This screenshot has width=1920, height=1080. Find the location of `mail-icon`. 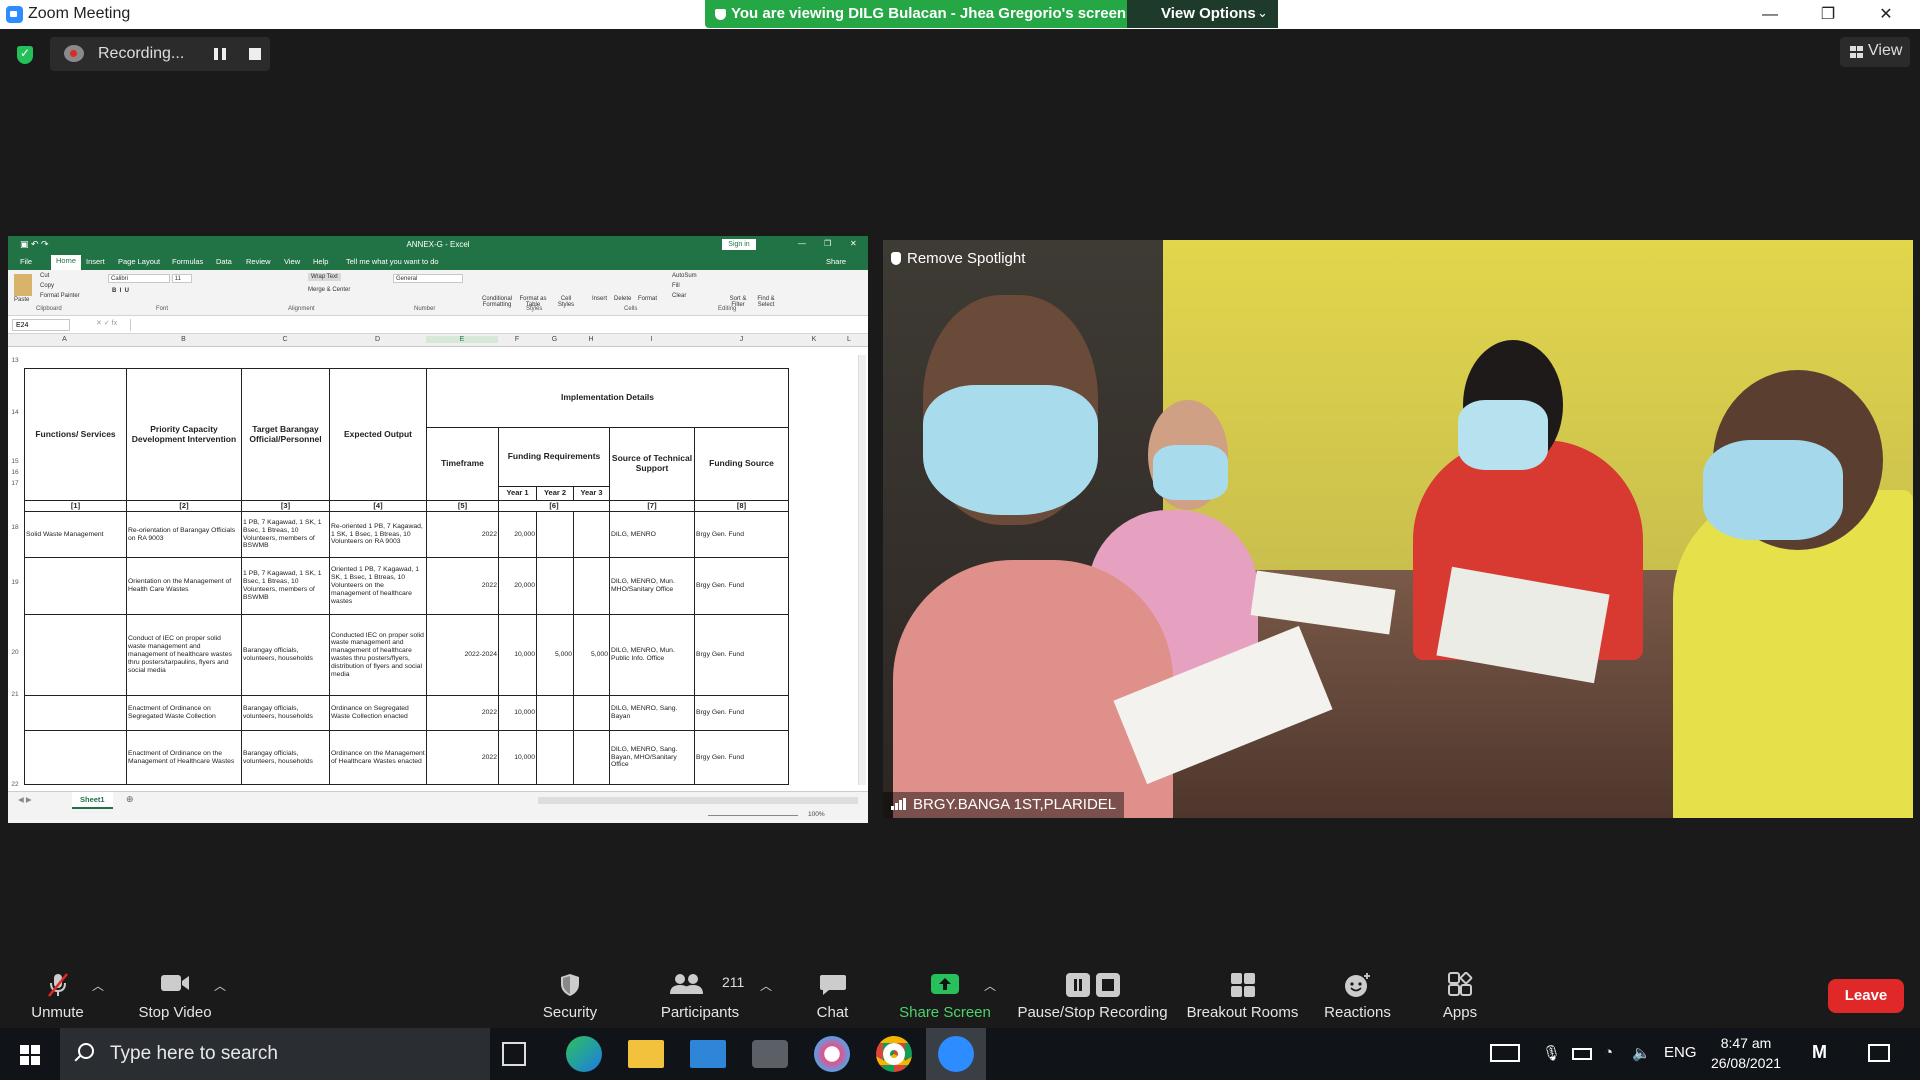

mail-icon is located at coordinates (708, 1054).